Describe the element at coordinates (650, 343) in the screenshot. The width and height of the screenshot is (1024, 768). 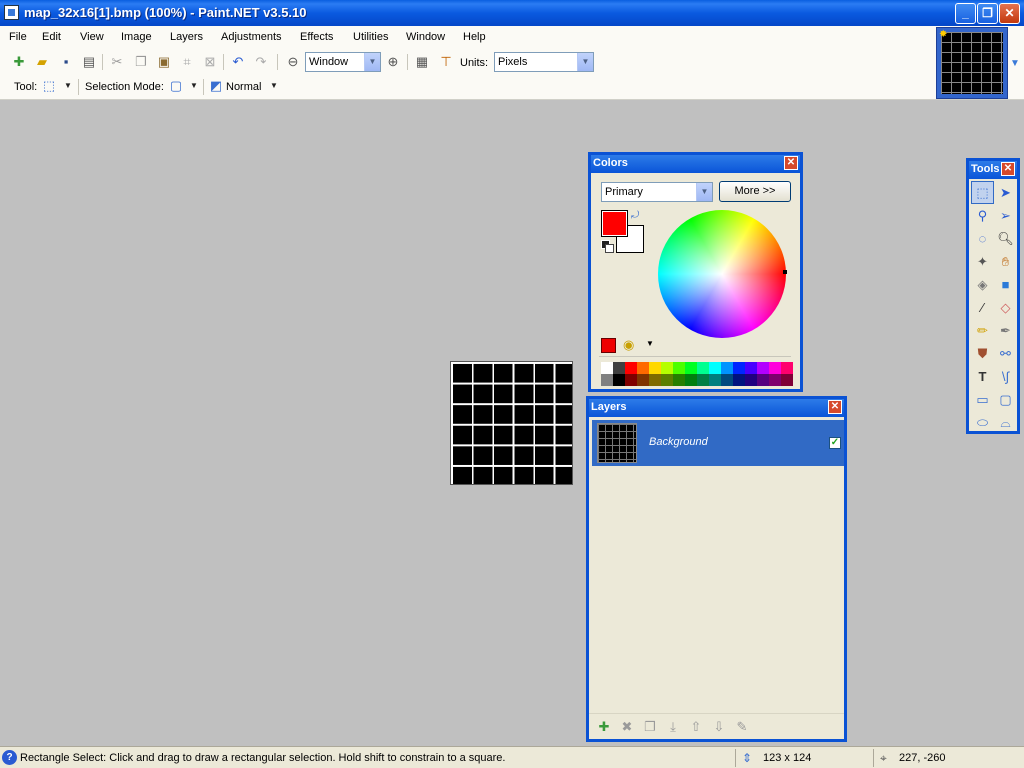
I see `palette-dropdown-icon: ▼` at that location.